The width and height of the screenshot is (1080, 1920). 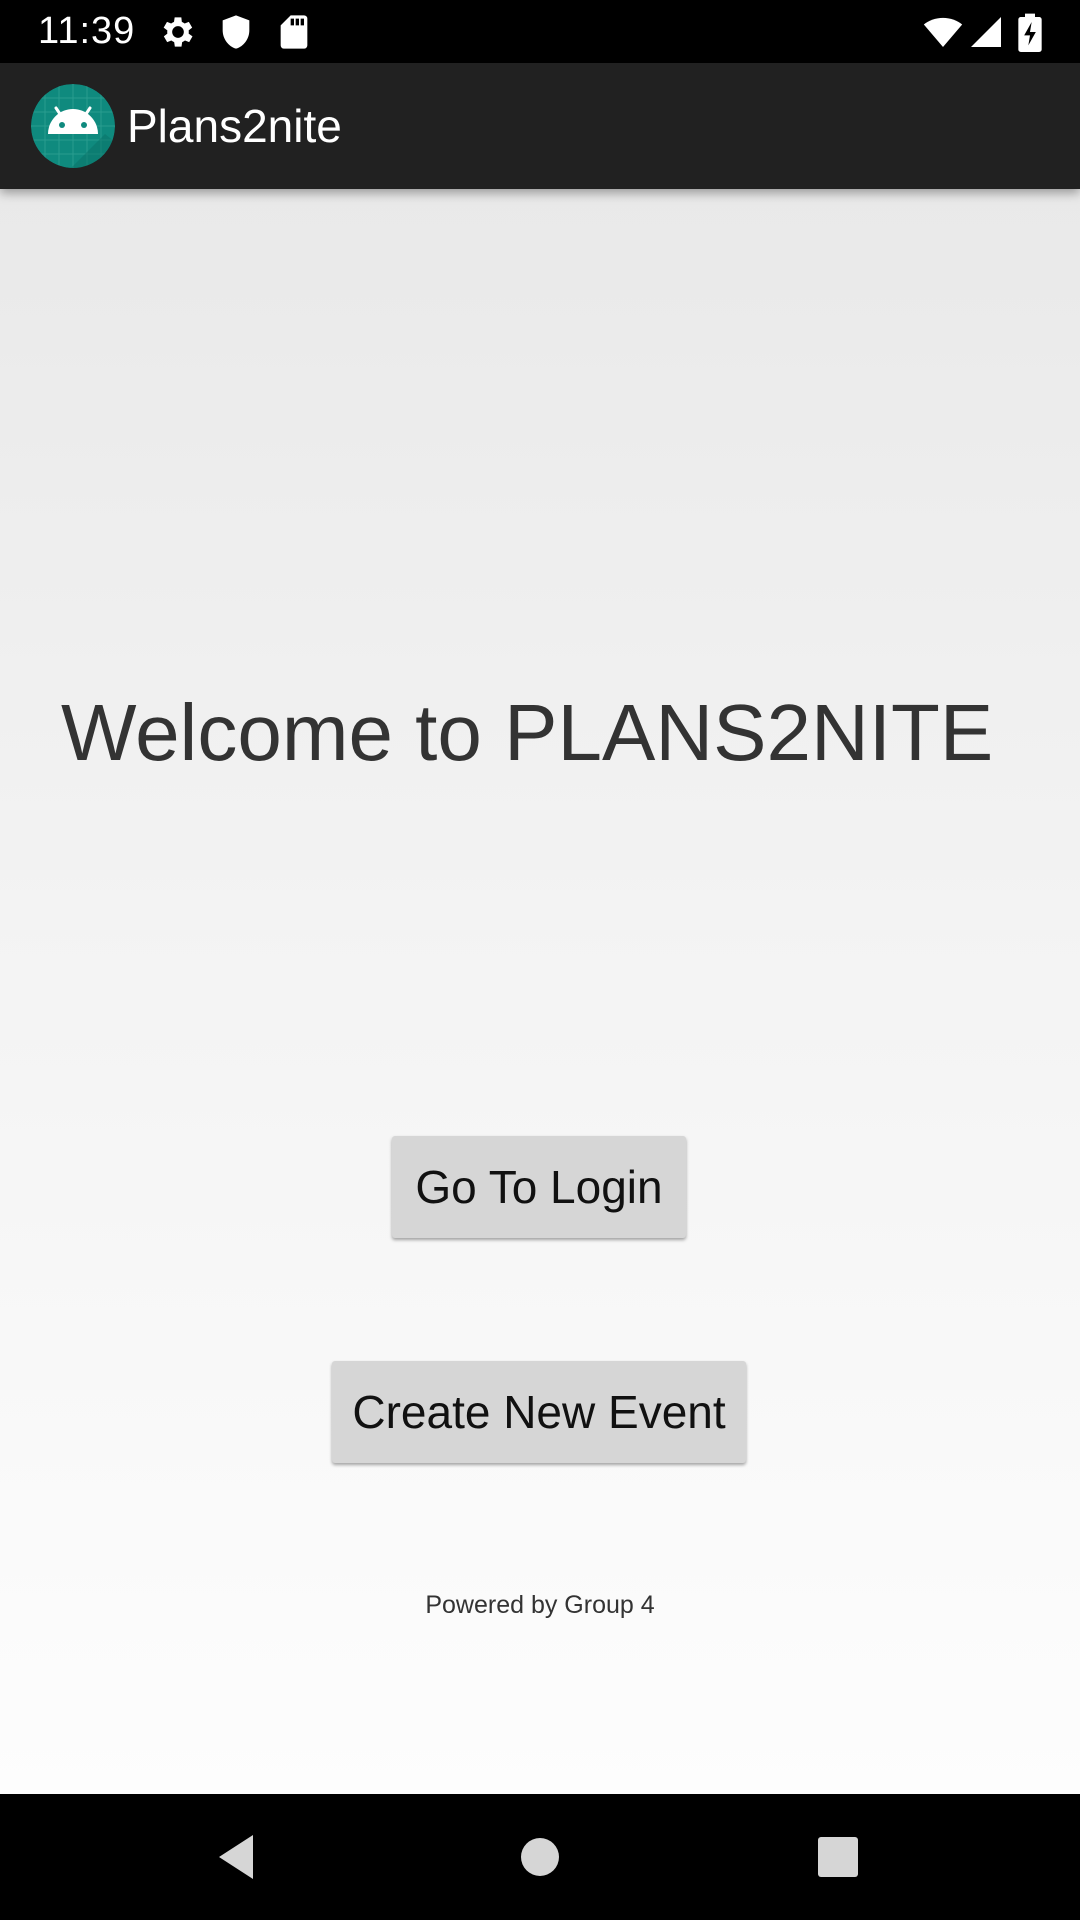 I want to click on shield-icon, so click(x=236, y=32).